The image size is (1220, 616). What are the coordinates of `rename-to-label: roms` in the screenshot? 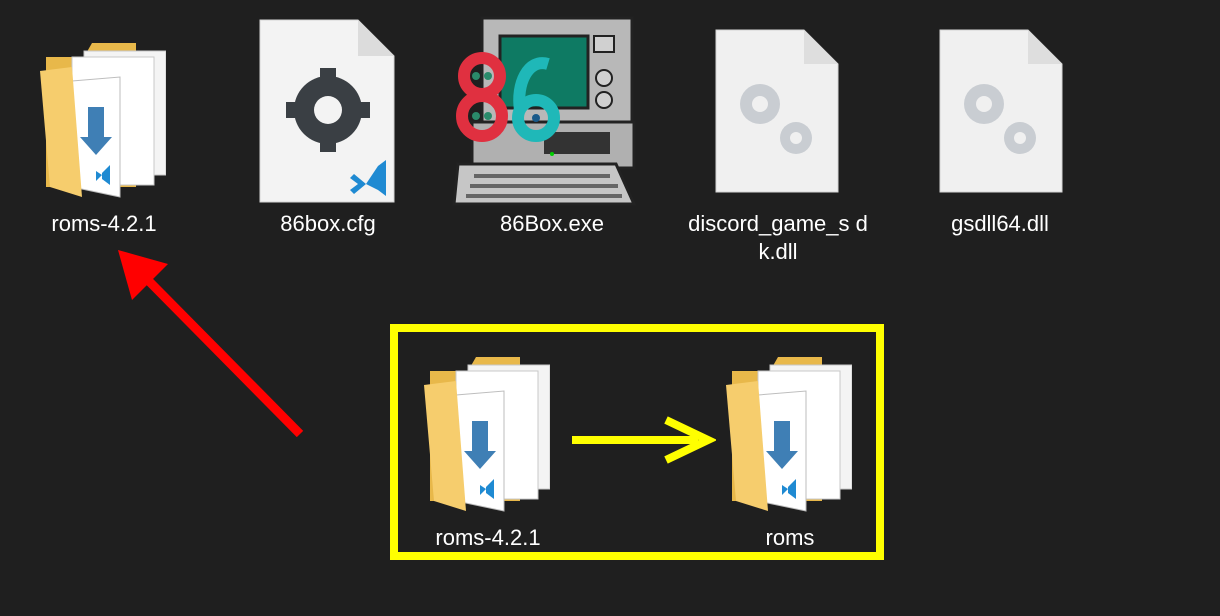 It's located at (790, 537).